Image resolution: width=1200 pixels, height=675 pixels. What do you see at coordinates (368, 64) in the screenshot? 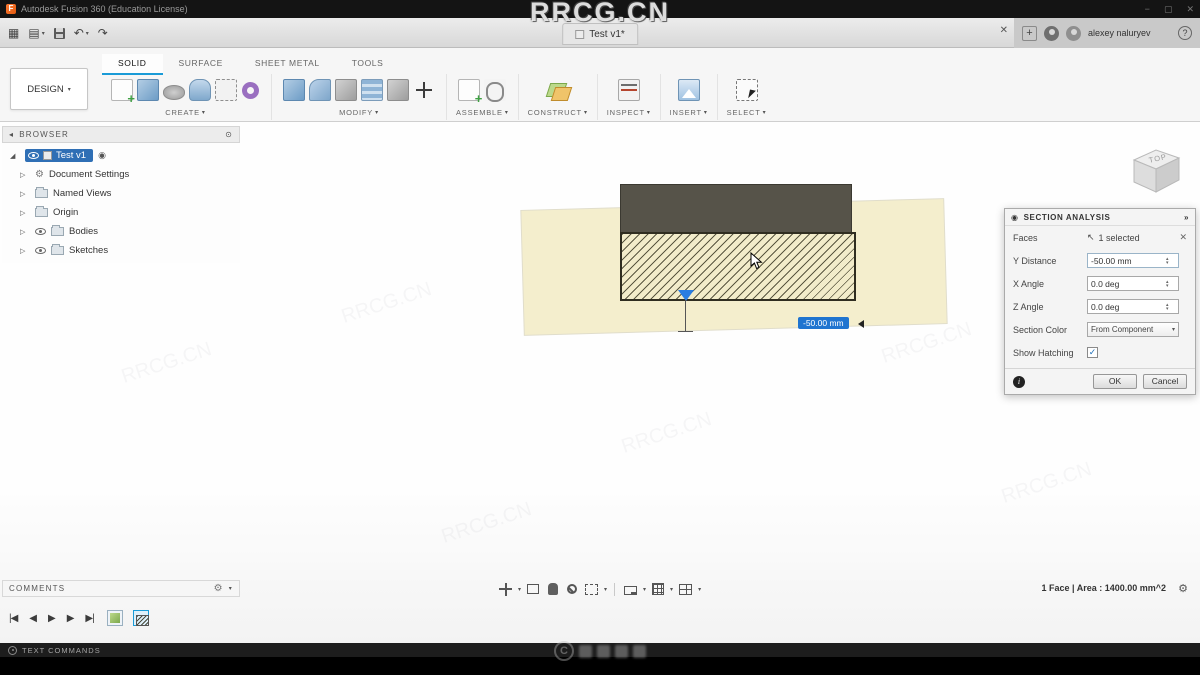
I see `tab-tools: TOOLS` at bounding box center [368, 64].